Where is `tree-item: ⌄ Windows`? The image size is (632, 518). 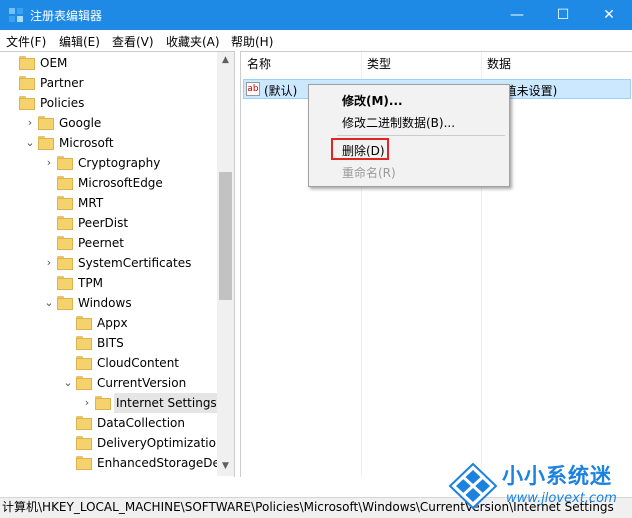
tree-item: ⌄ Windows is located at coordinates (108, 303).